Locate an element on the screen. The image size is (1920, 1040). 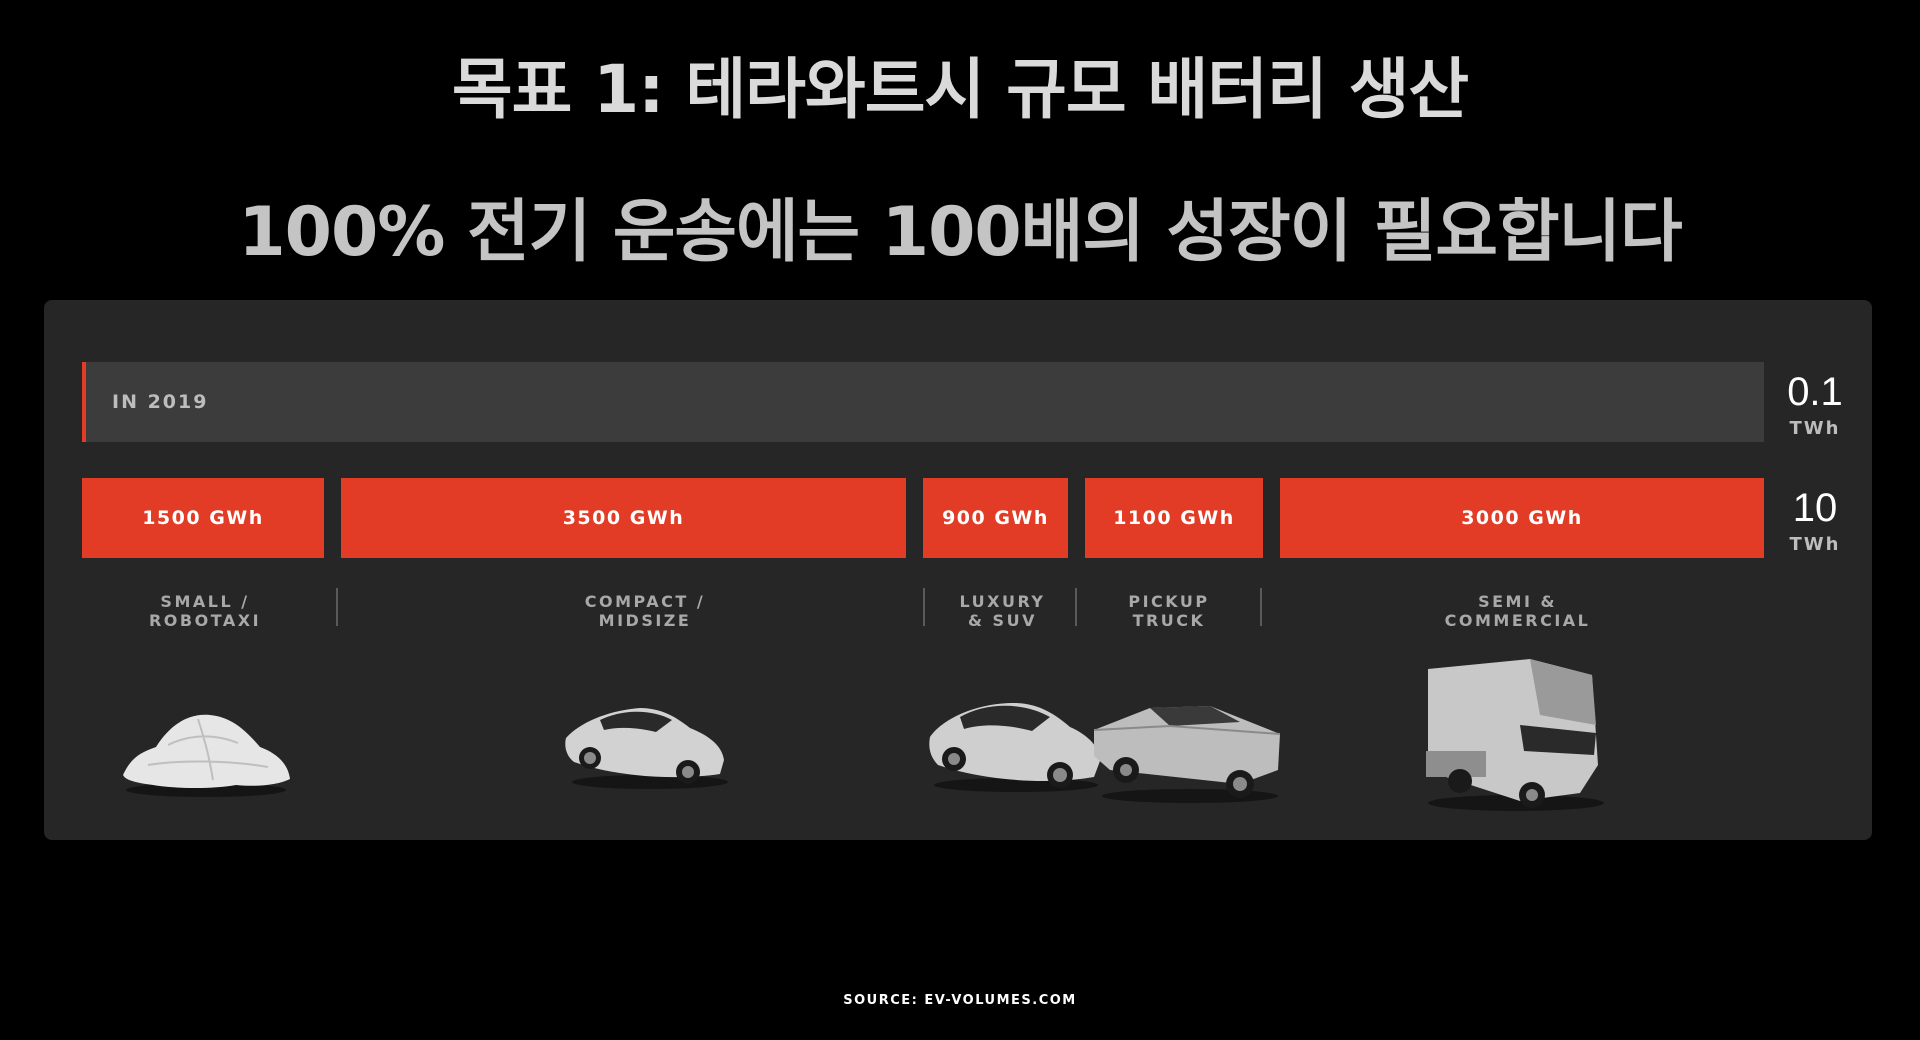
slide-subtitle: 100% 전기 운송에는 100배의 성장이 필요합니다 is located at coordinates (960, 232).